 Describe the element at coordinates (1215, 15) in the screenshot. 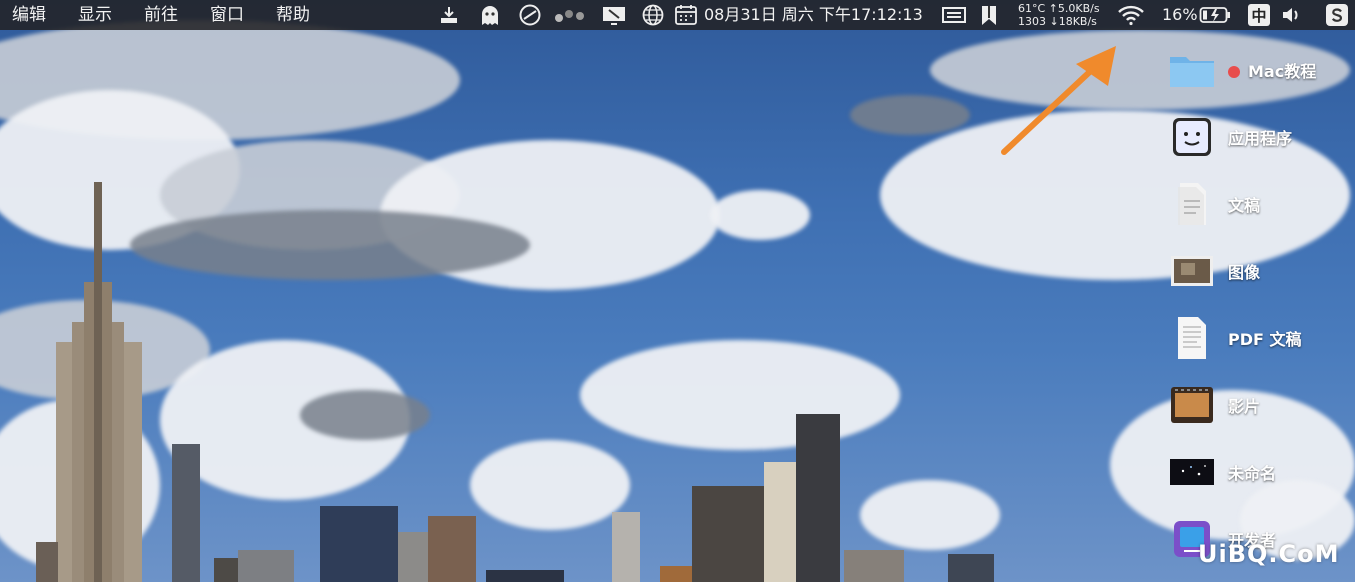

I see `battery-charging-icon` at that location.